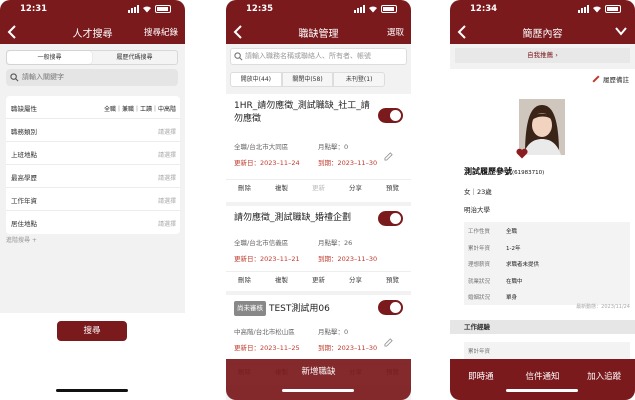 The image size is (635, 400). What do you see at coordinates (542, 55) in the screenshot?
I see `self-recommendation-link: 自我推薦 ›` at bounding box center [542, 55].